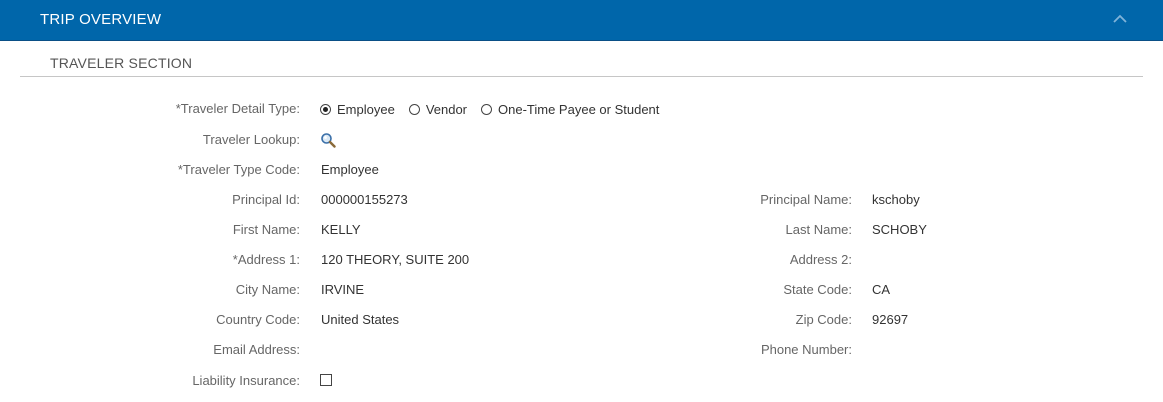 This screenshot has width=1163, height=402. I want to click on radio-employee: Employee, so click(357, 109).